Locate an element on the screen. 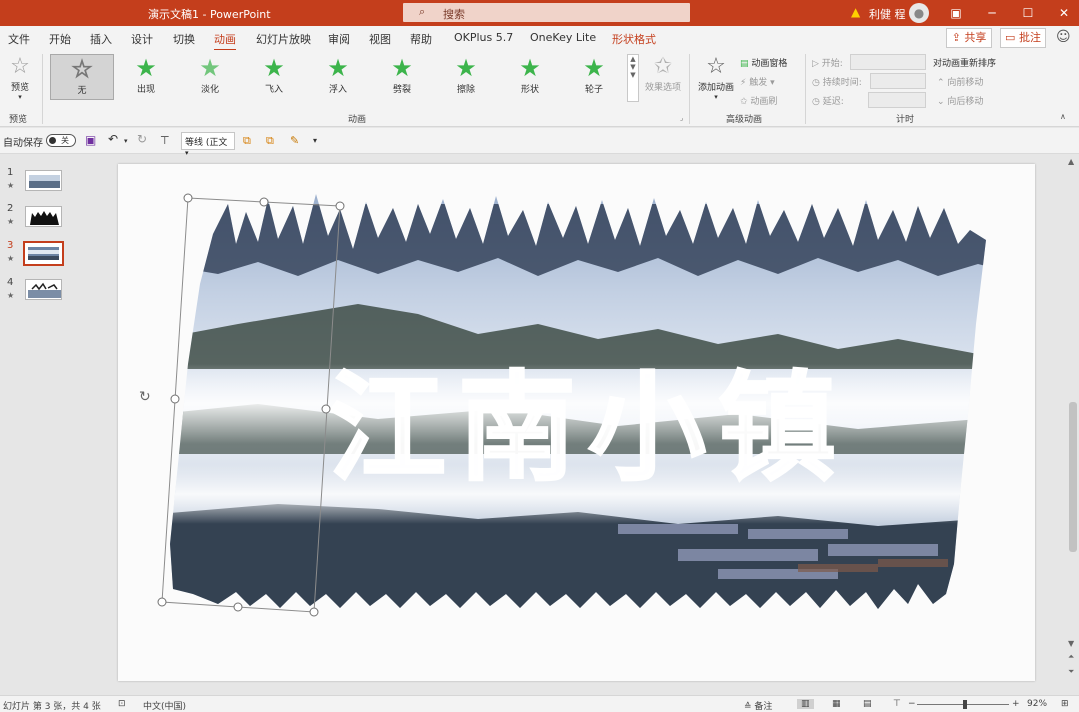 The height and width of the screenshot is (712, 1079). preview-button: ☆ 预览 ▾ is located at coordinates (20, 77).